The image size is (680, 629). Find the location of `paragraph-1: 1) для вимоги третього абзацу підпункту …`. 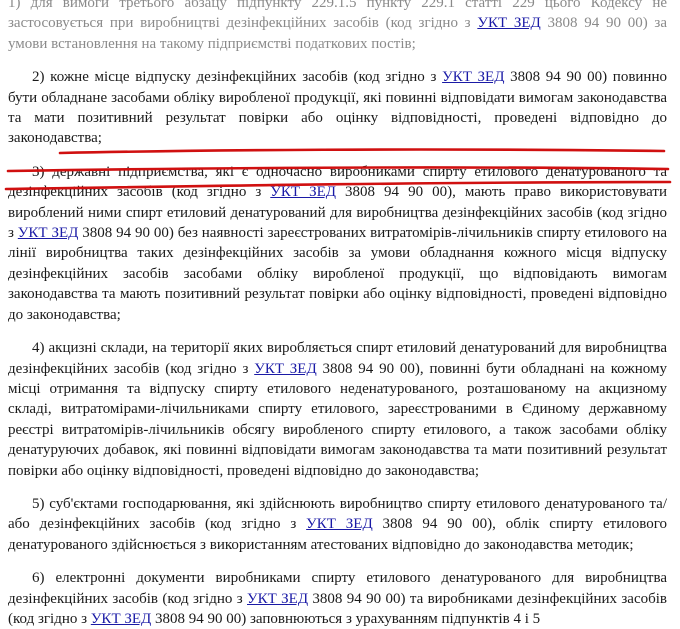

paragraph-1: 1) для вимоги третього абзацу підпункту … is located at coordinates (340, 27).